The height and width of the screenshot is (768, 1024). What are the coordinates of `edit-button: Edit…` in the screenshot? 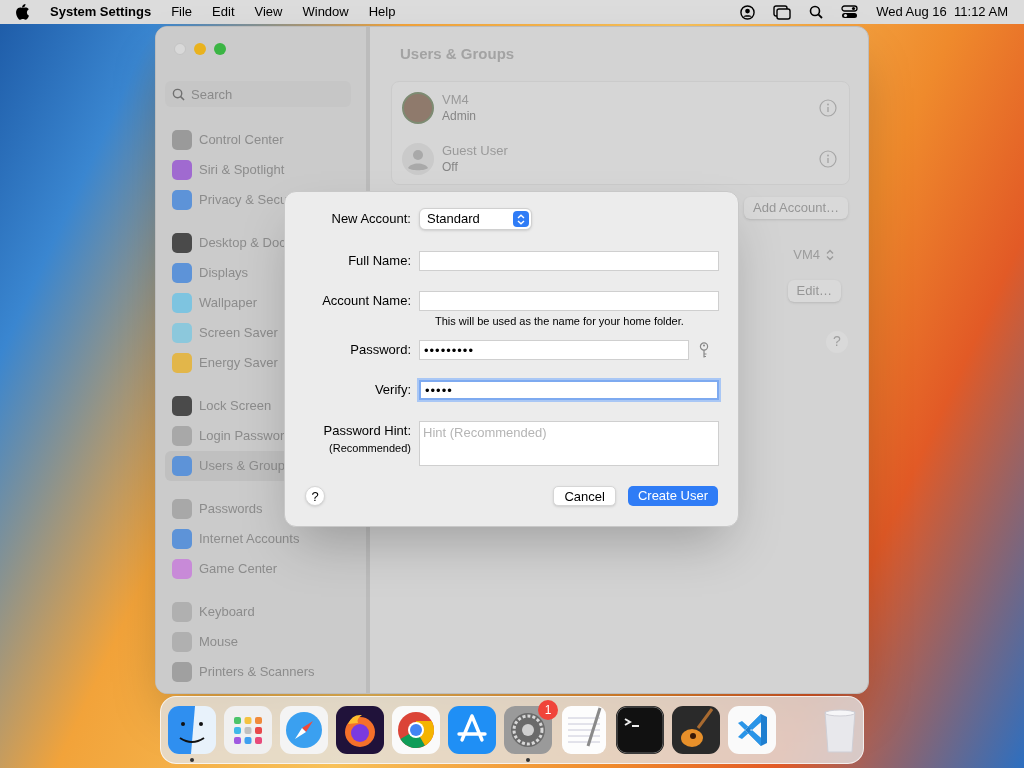 It's located at (814, 290).